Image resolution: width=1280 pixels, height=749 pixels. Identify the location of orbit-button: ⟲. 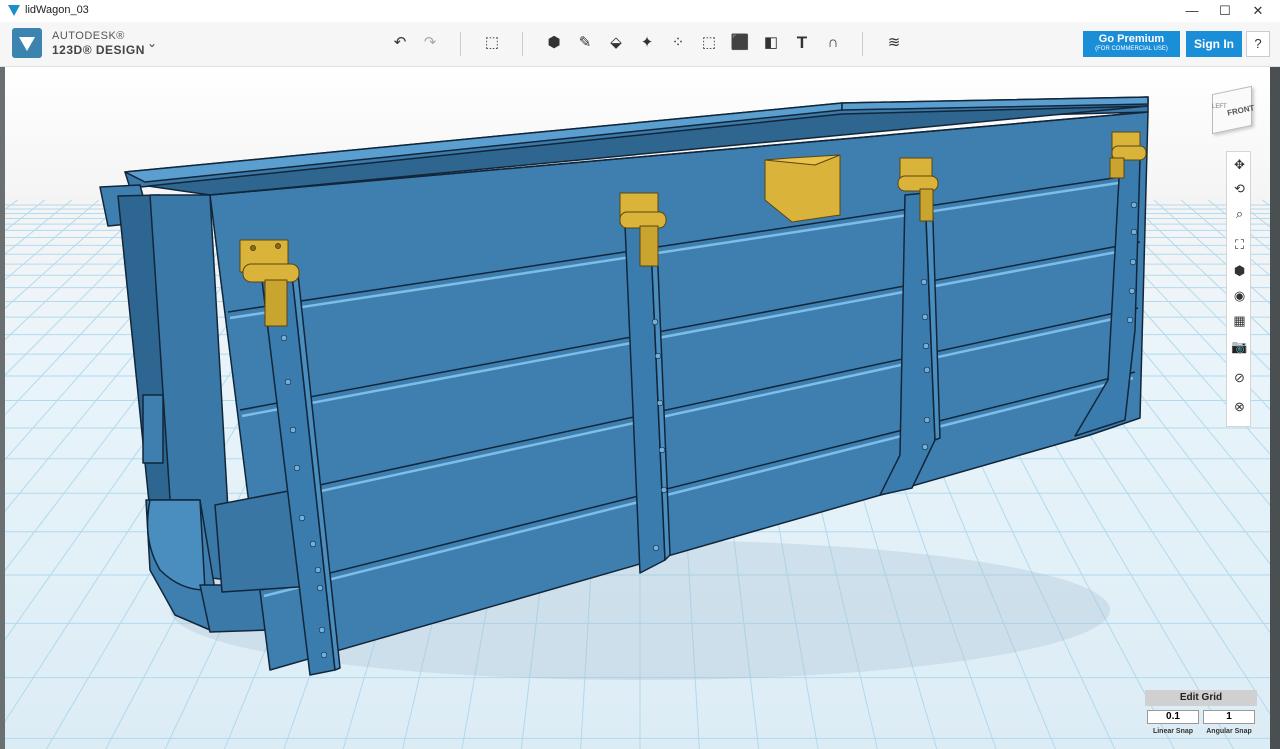
(1239, 189).